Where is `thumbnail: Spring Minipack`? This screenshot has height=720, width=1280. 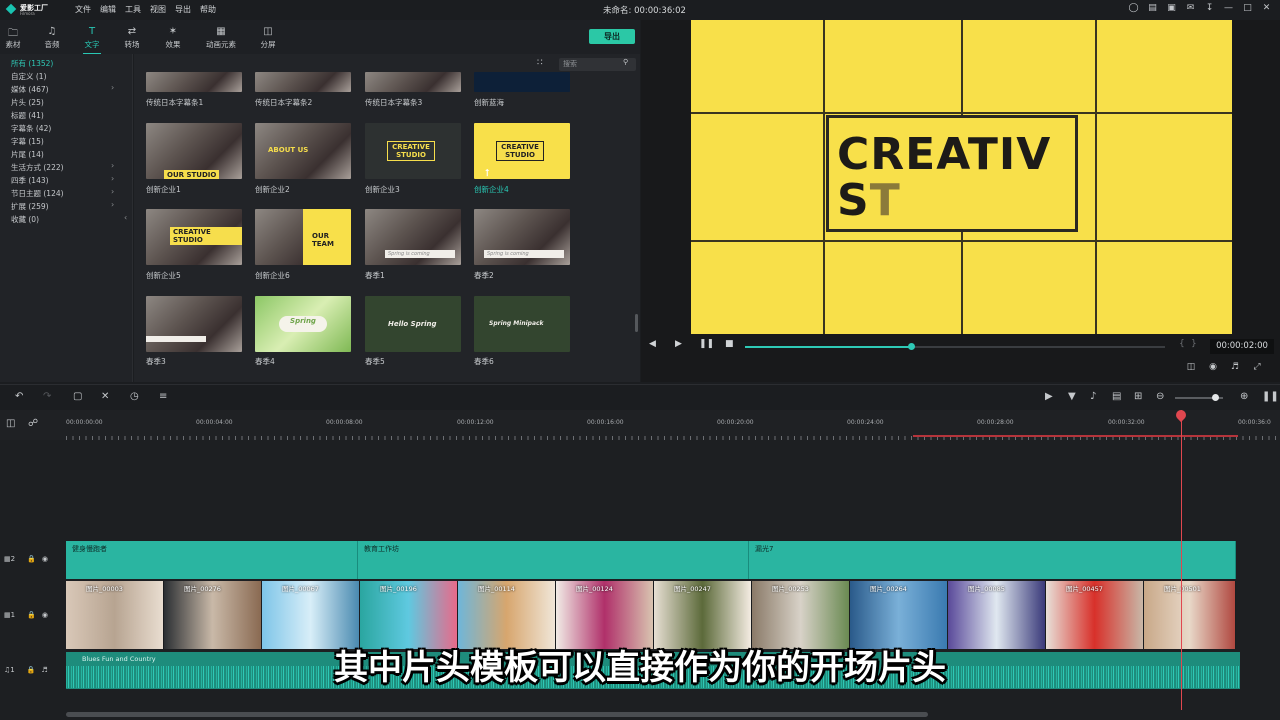 thumbnail: Spring Minipack is located at coordinates (522, 324).